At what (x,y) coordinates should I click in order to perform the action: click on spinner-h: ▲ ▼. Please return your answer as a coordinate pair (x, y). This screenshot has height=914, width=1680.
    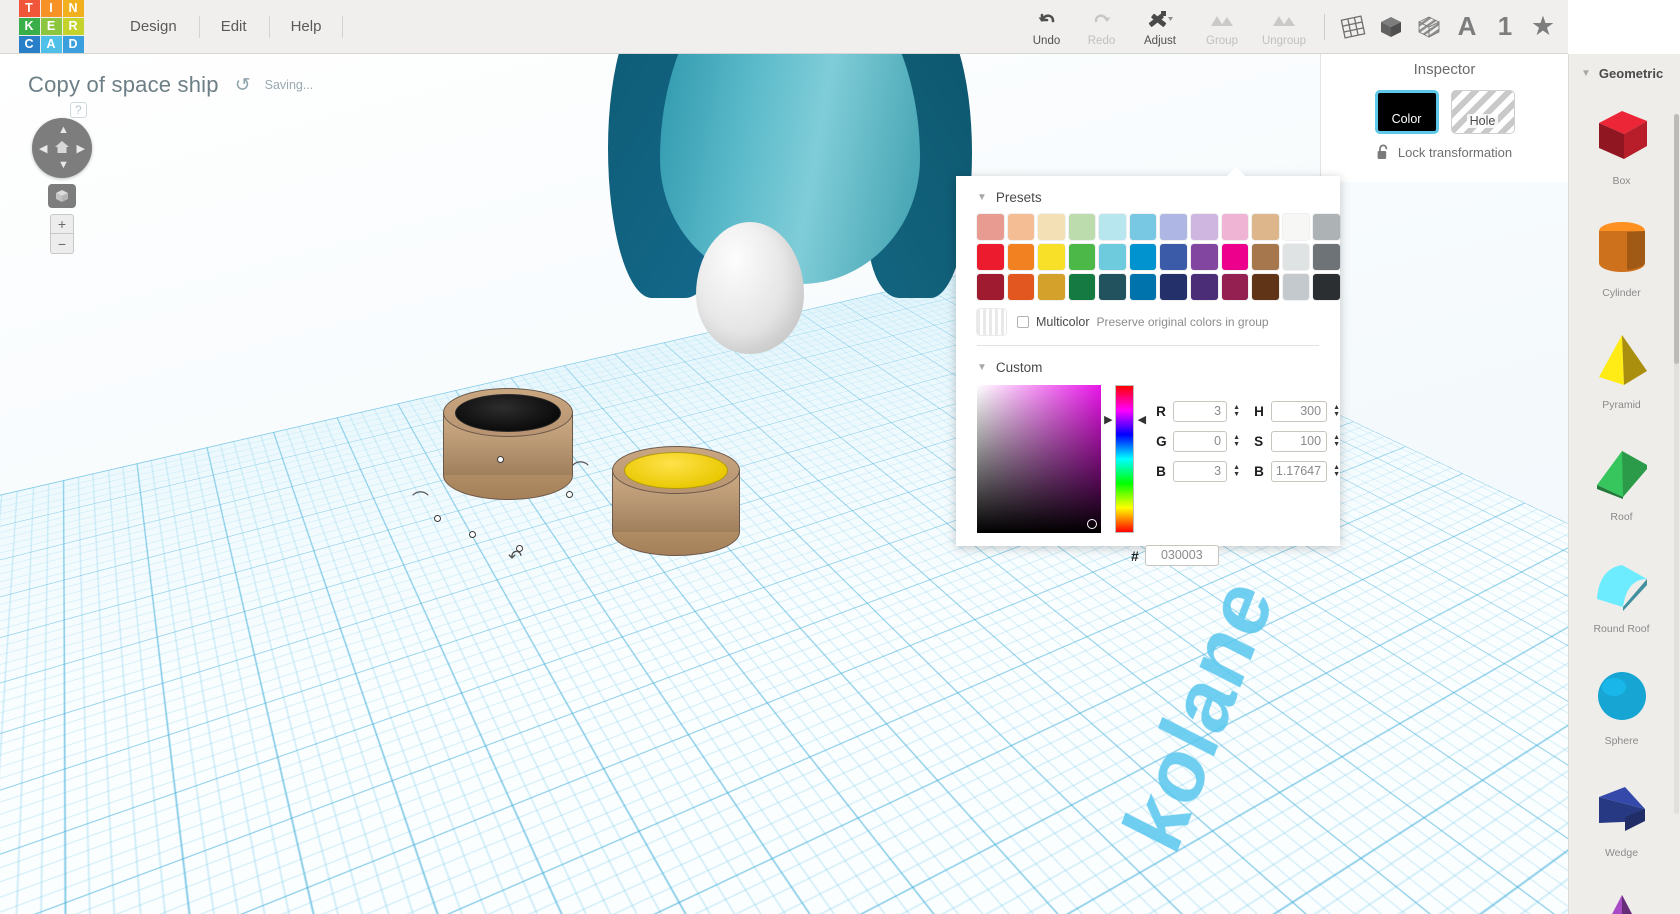
    Looking at the image, I should click on (1336, 411).